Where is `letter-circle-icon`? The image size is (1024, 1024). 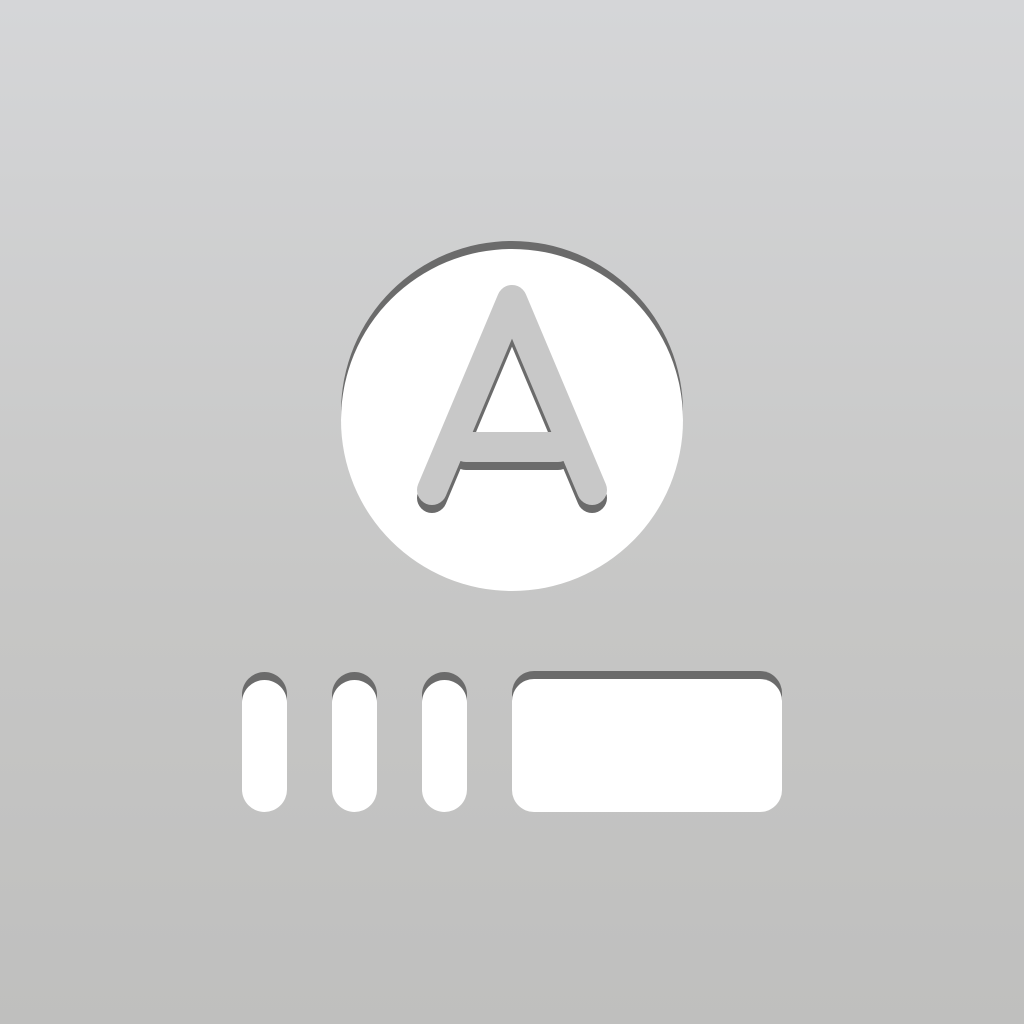 letter-circle-icon is located at coordinates (512, 416).